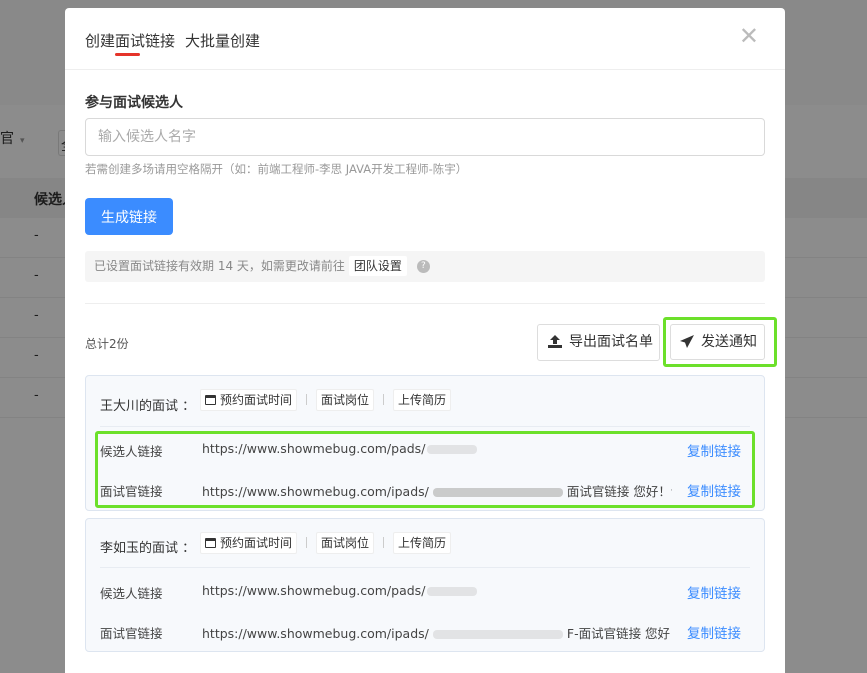 Image resolution: width=867 pixels, height=673 pixels. Describe the element at coordinates (425, 303) in the screenshot. I see `divider` at that location.